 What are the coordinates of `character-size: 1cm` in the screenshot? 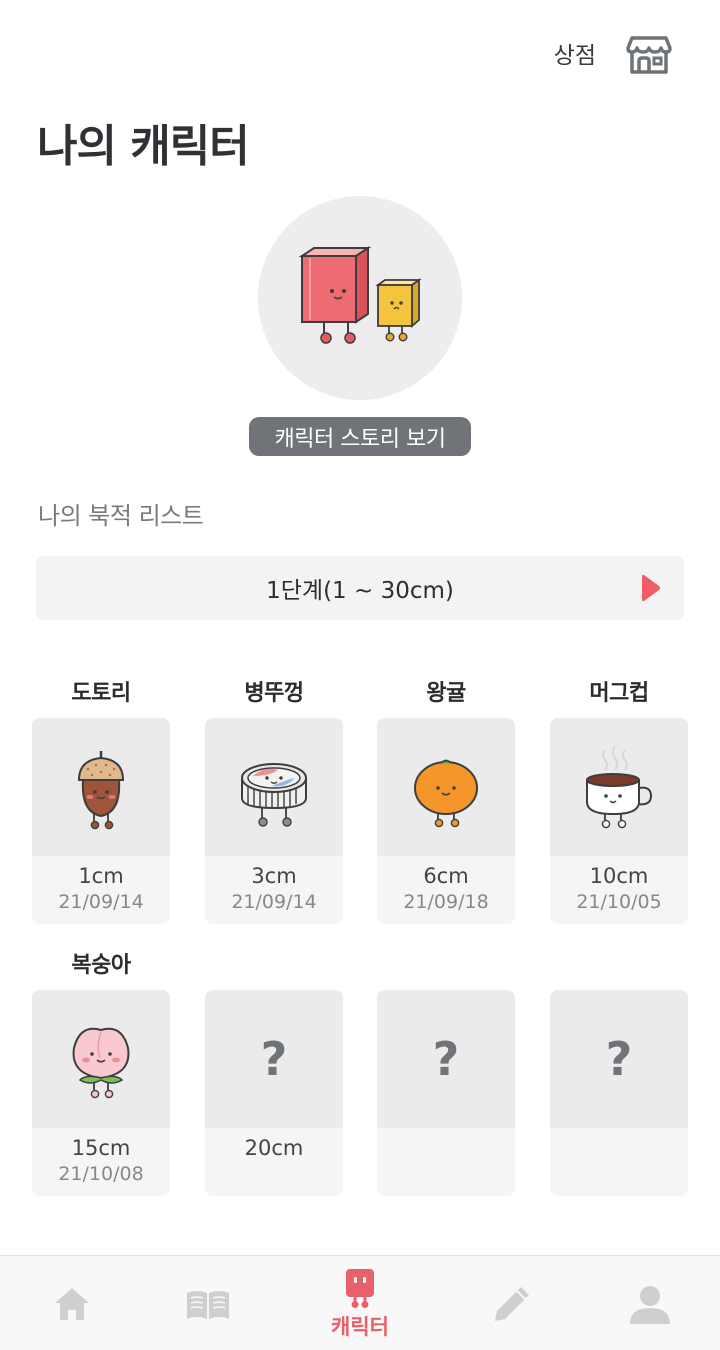 It's located at (101, 876).